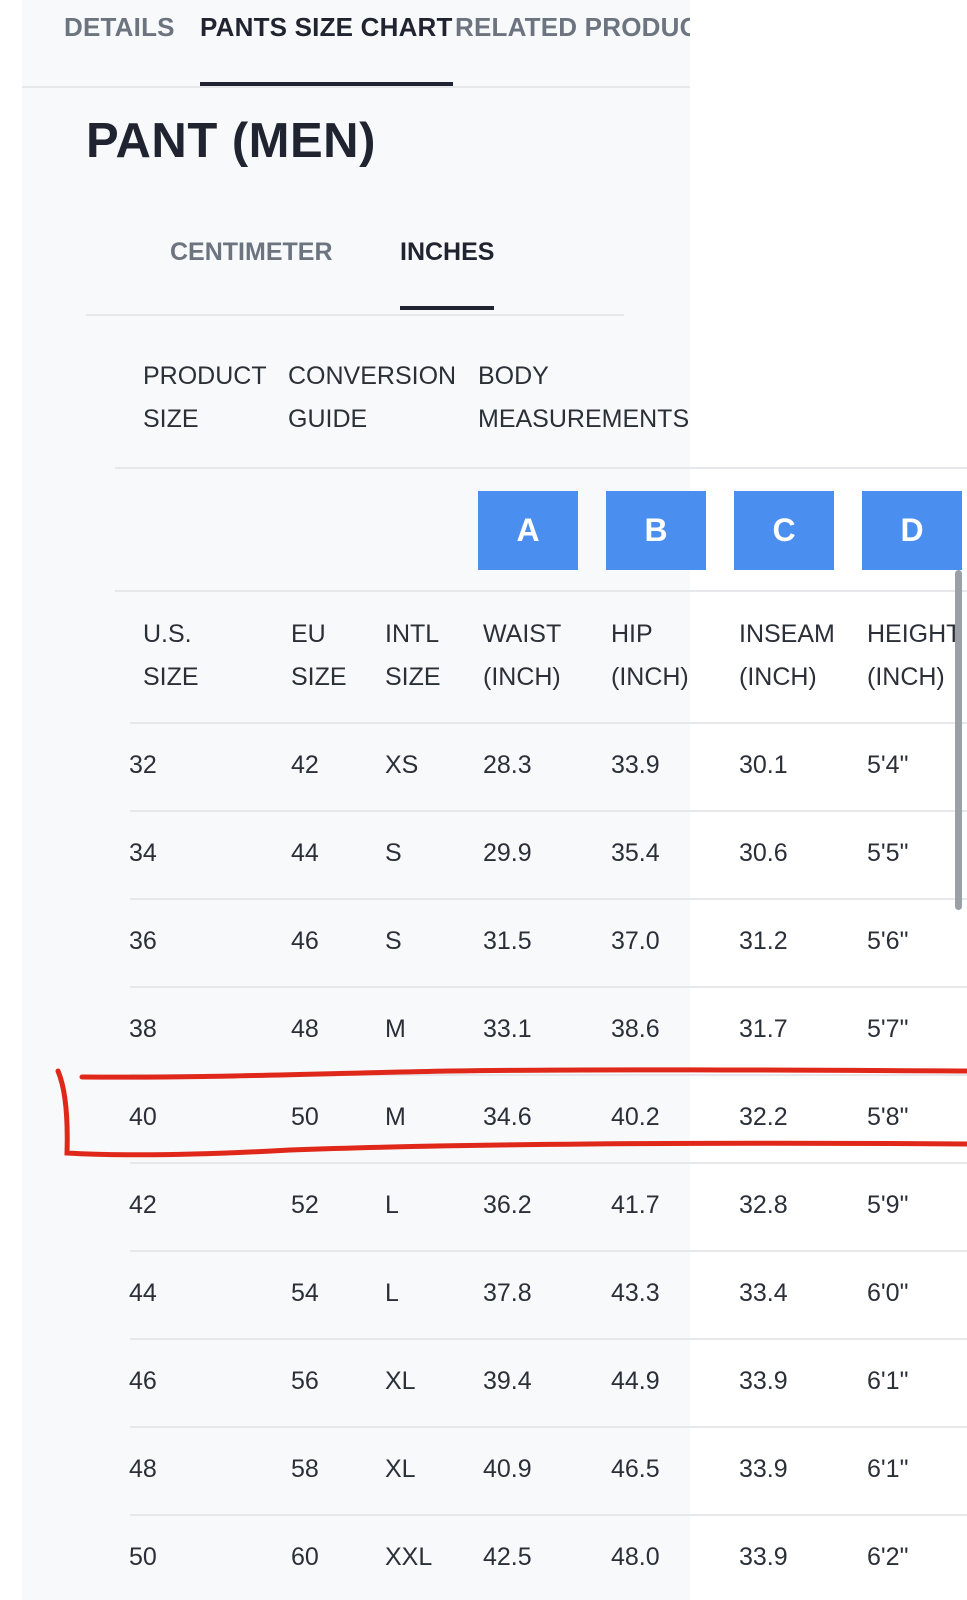  I want to click on tab-pants-size-chart-label: PANTS SIZE CHART, so click(326, 27).